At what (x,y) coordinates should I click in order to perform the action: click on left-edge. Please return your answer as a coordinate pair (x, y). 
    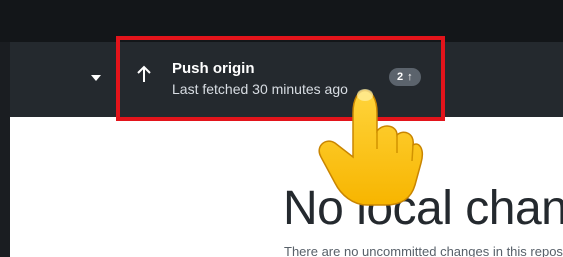
    Looking at the image, I should click on (5, 149).